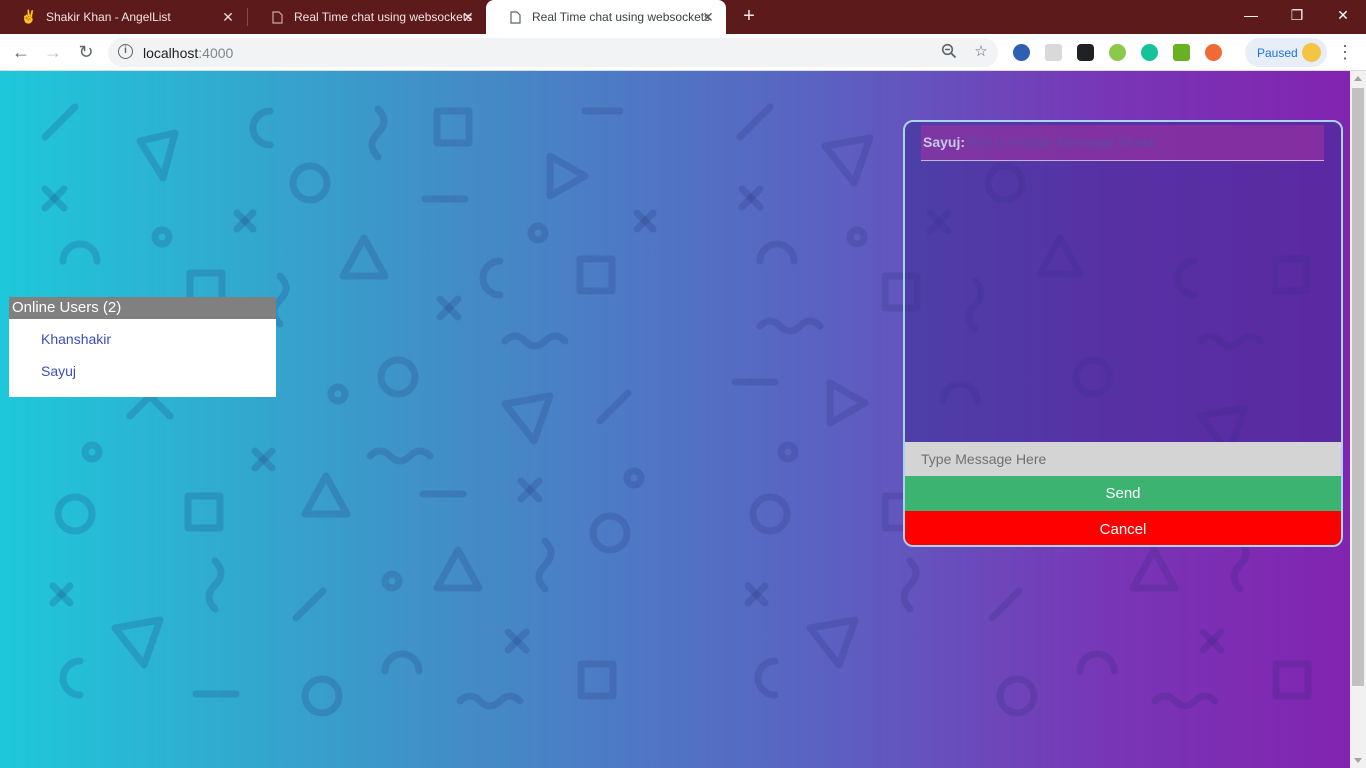 The width and height of the screenshot is (1366, 768). What do you see at coordinates (981, 52) in the screenshot?
I see `bookmark-star-icon: ☆` at bounding box center [981, 52].